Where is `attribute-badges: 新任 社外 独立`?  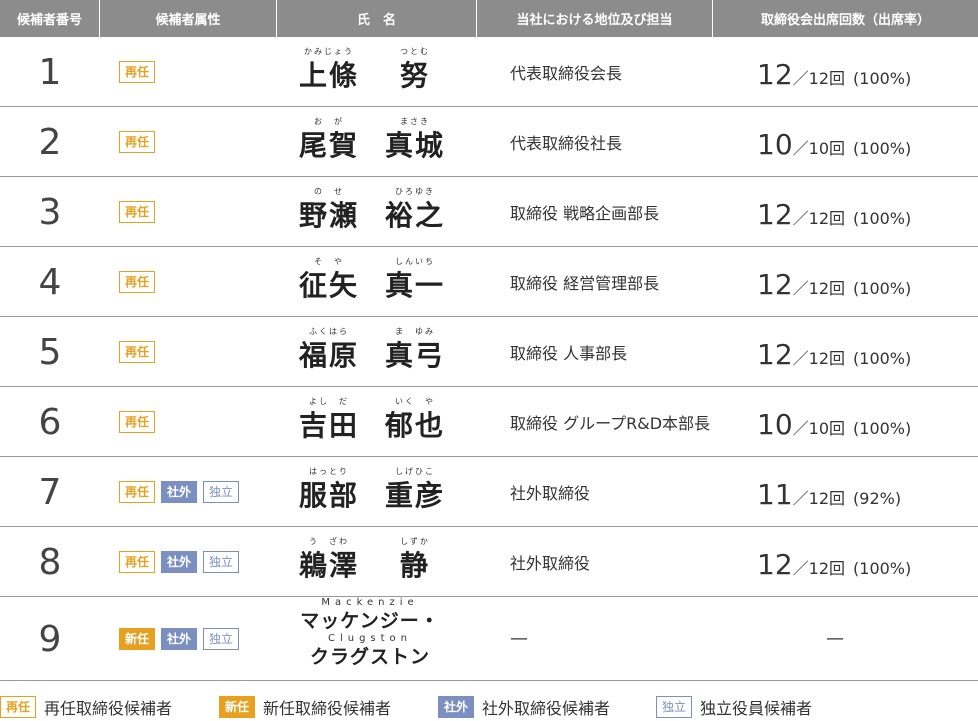
attribute-badges: 新任 社外 独立 is located at coordinates (179, 639).